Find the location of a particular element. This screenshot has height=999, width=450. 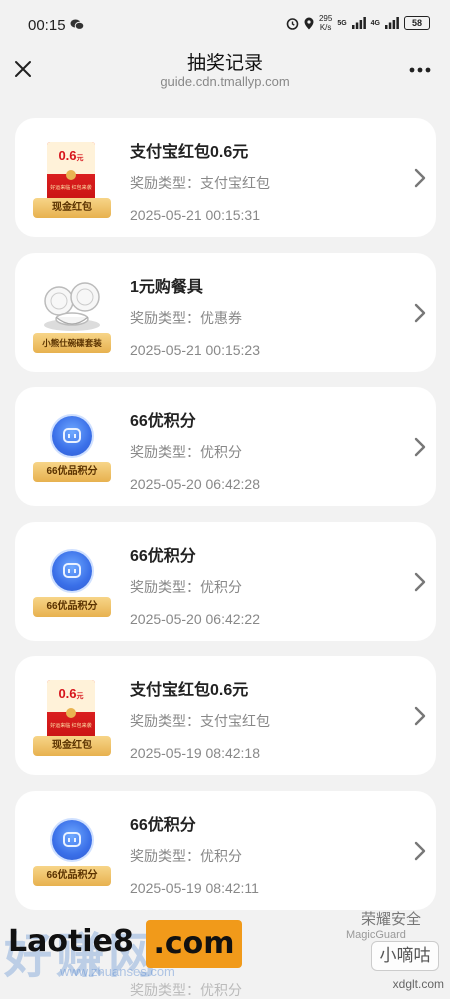

network-speed-value: 295 is located at coordinates (325, 18).